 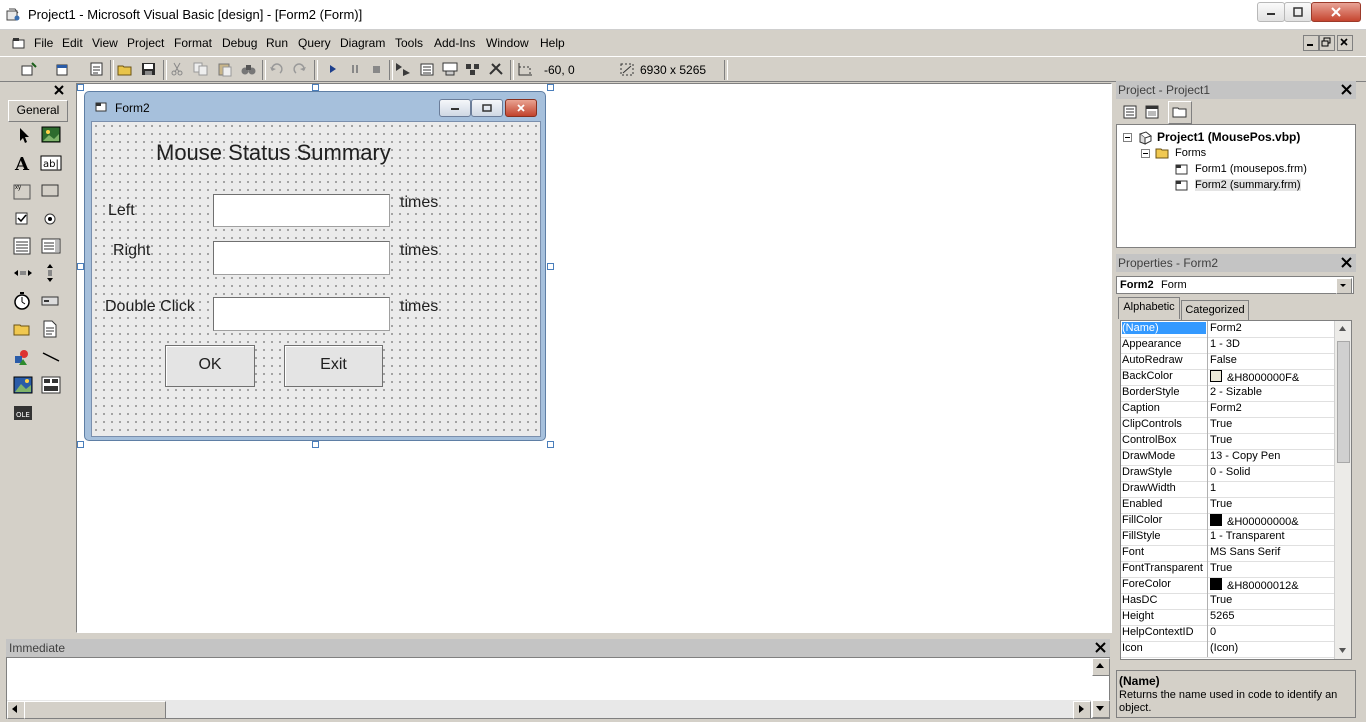 I want to click on find-icon, so click(x=249, y=69).